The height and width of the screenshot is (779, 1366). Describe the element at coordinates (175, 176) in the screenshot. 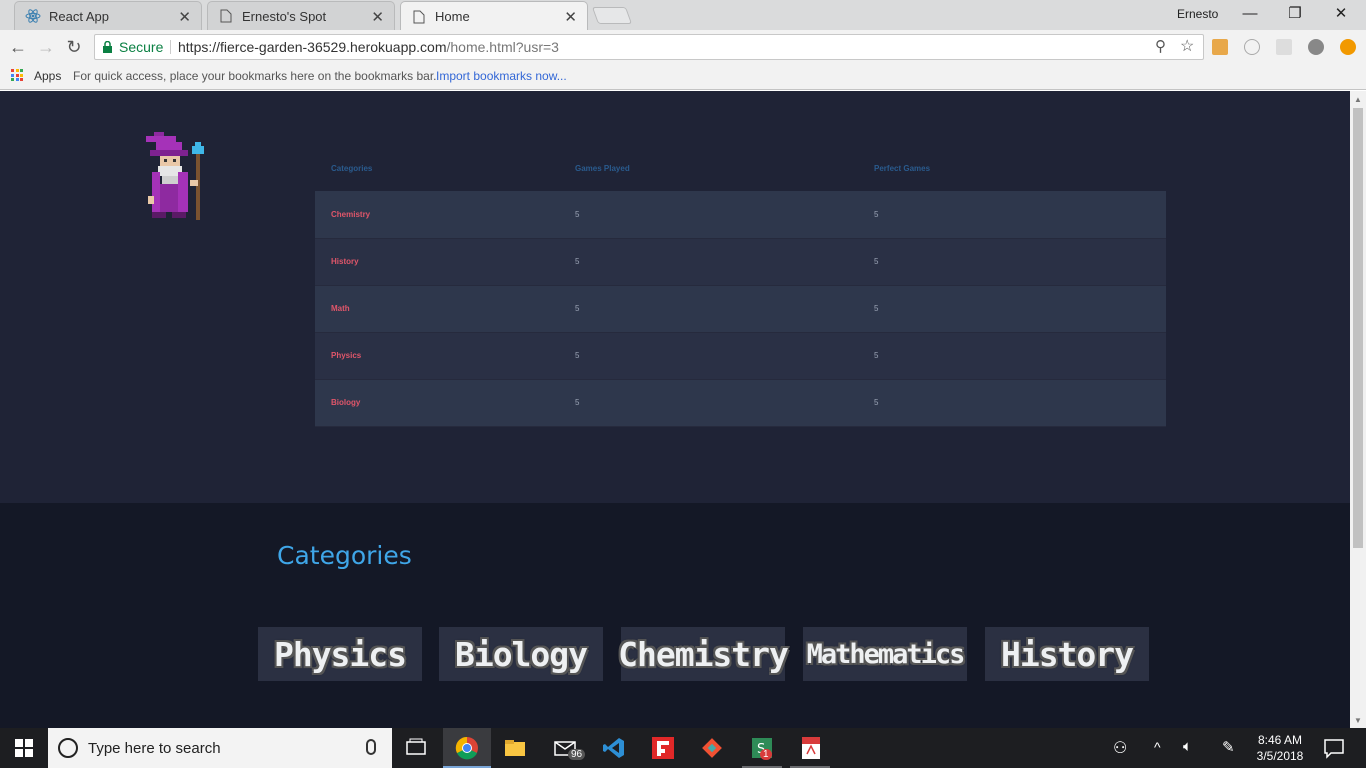

I see `wizard-avatar` at that location.